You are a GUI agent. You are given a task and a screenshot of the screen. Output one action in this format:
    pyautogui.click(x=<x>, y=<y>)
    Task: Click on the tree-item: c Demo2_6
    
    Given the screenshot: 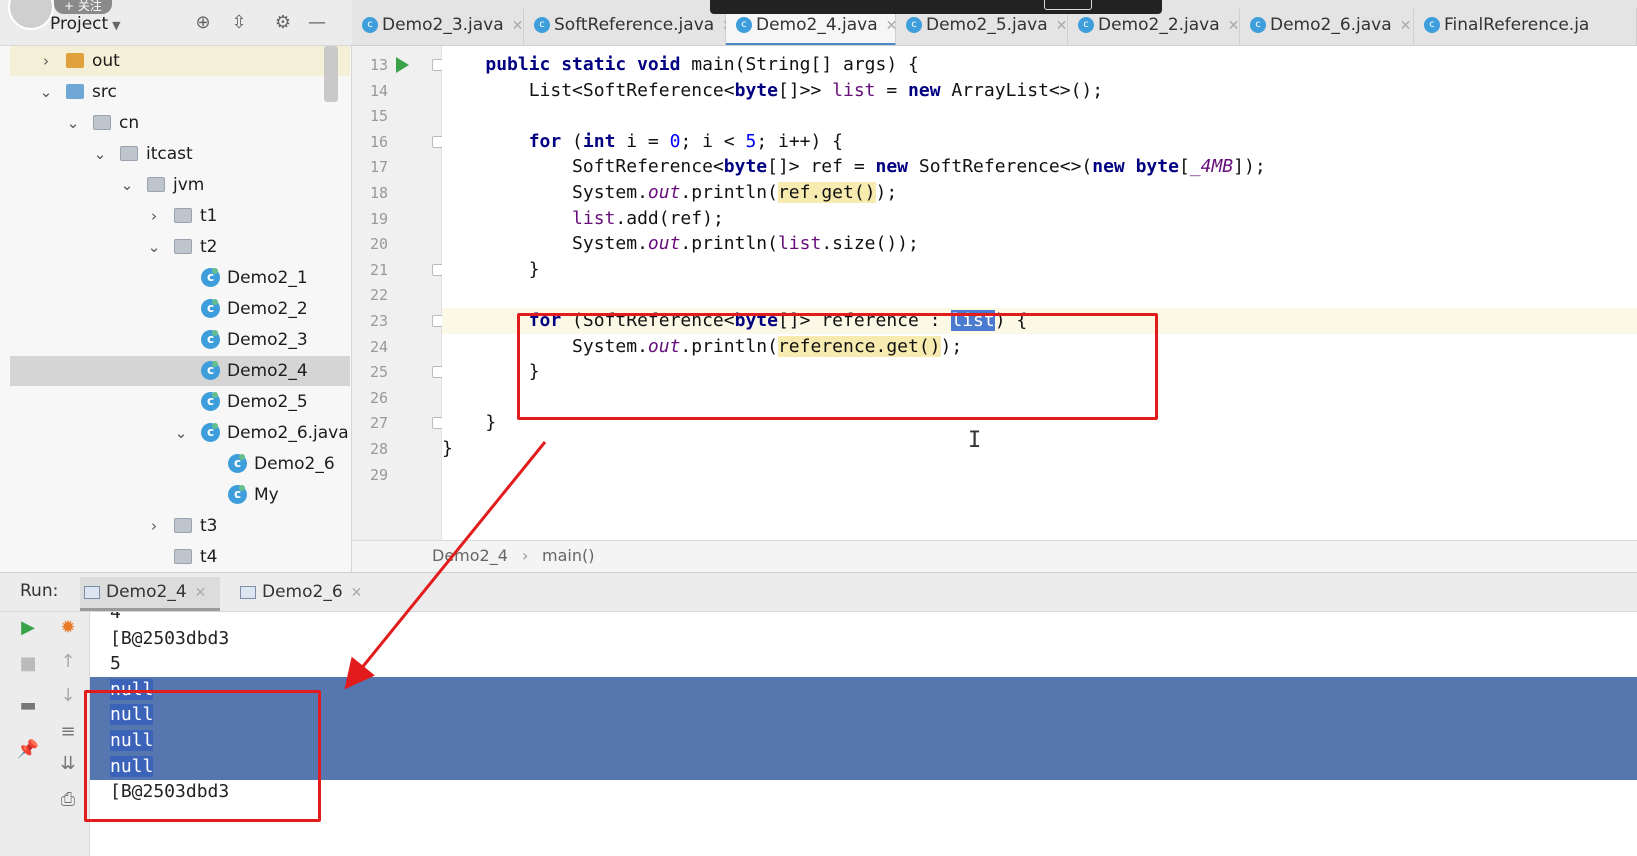 What is the action you would take?
    pyautogui.click(x=180, y=464)
    